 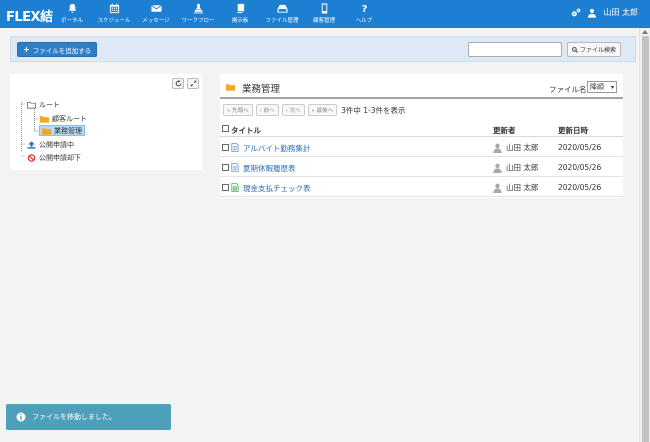 I want to click on nav-board: 掲示板, so click(x=240, y=14).